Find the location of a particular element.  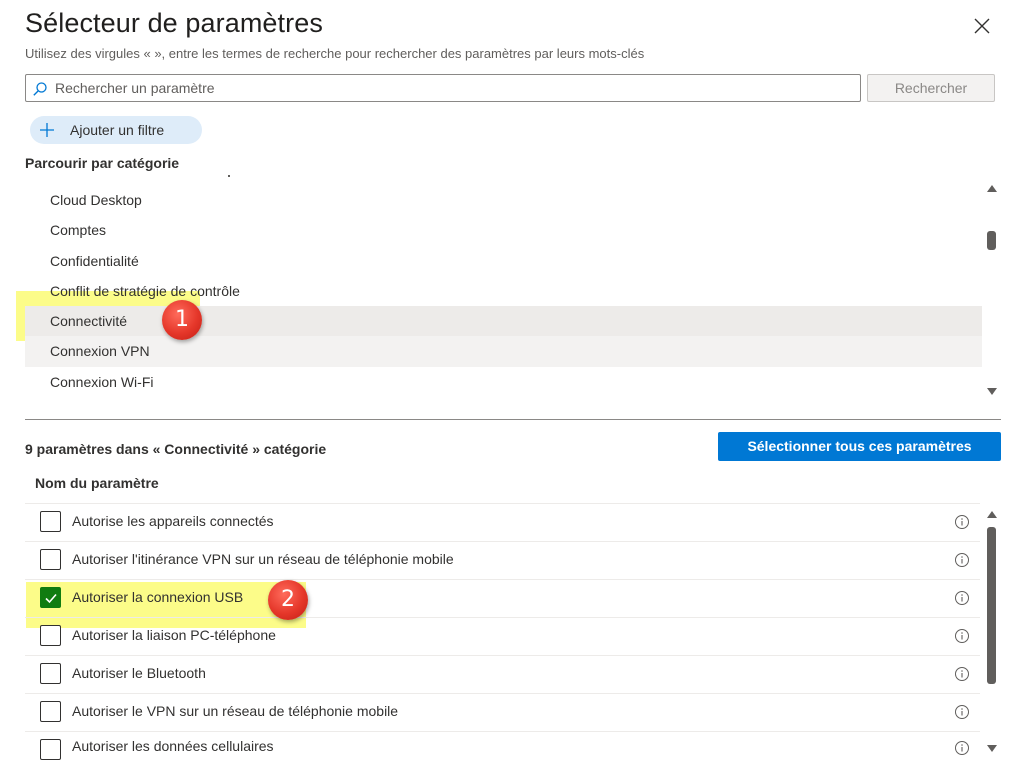

close-button is located at coordinates (982, 26).